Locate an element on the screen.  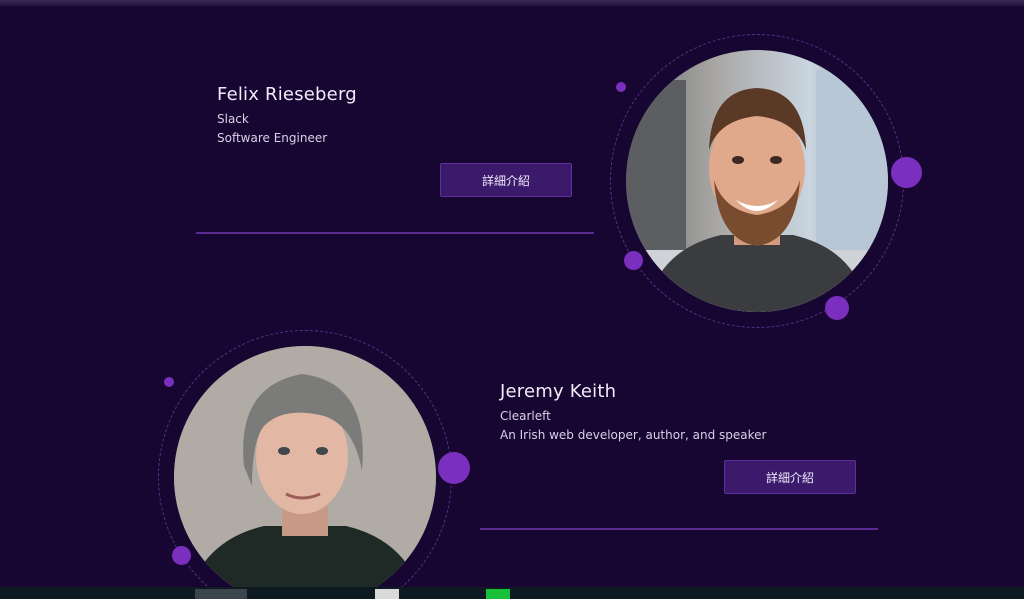
top-strip is located at coordinates (512, 3).